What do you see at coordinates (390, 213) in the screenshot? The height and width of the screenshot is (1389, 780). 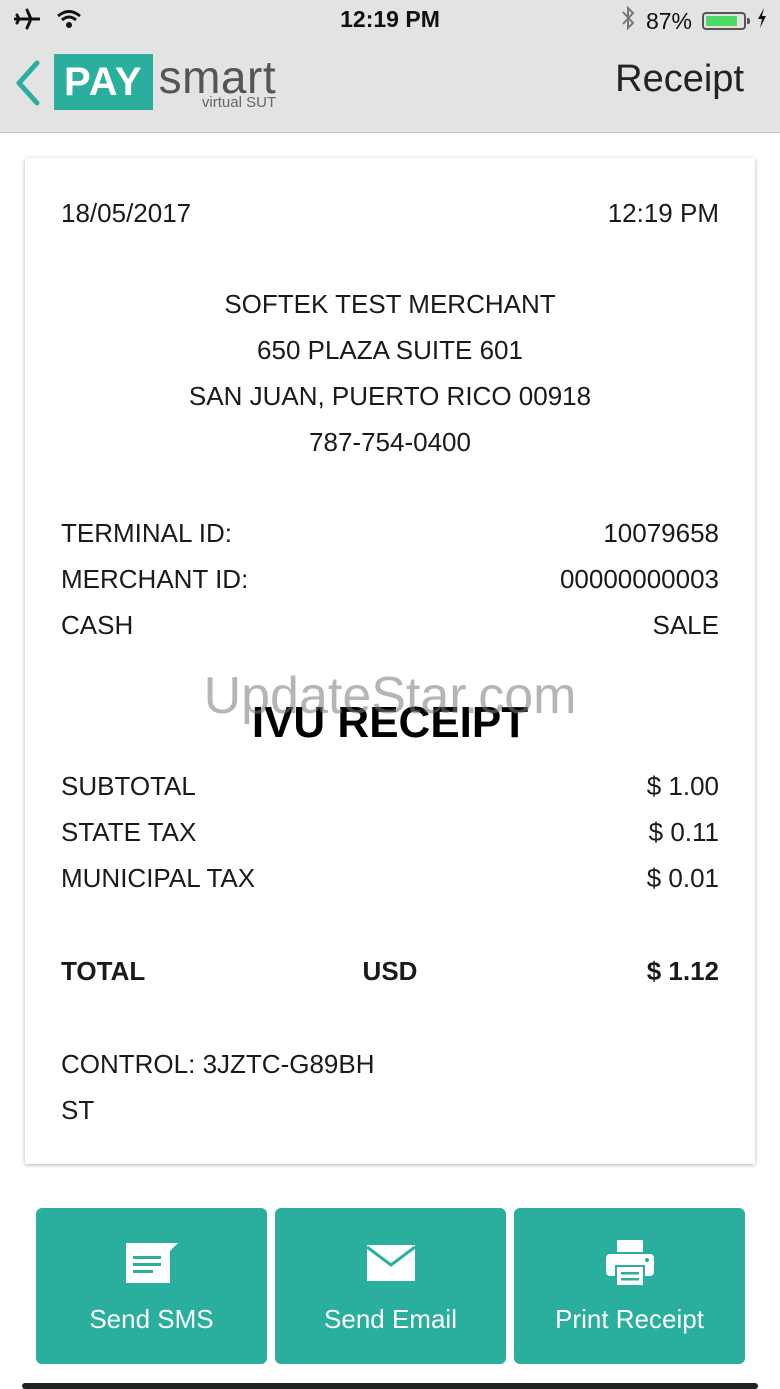 I see `date-time-row: 18/05/2017 12:19 PM` at bounding box center [390, 213].